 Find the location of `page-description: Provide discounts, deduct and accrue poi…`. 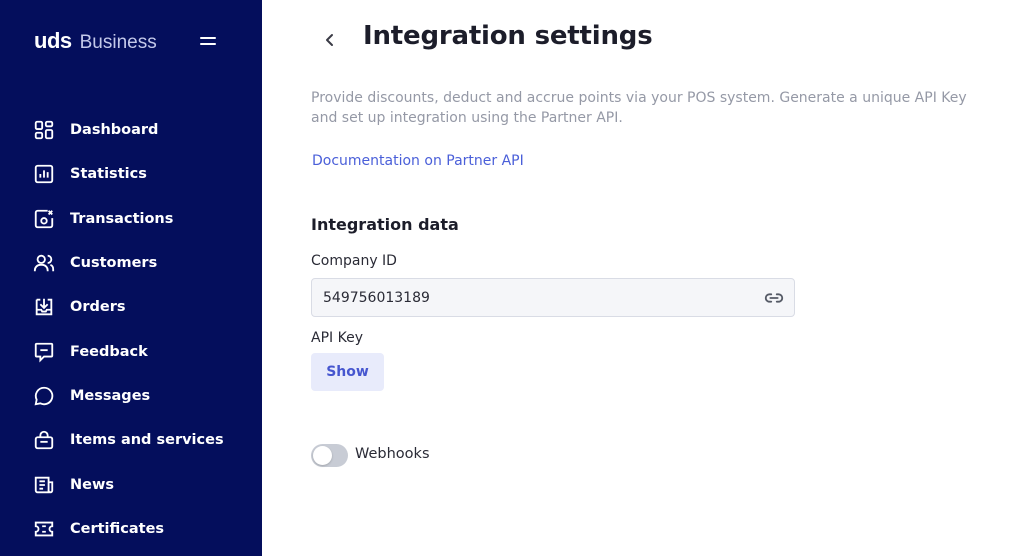

page-description: Provide discounts, deduct and accrue poi… is located at coordinates (639, 108).